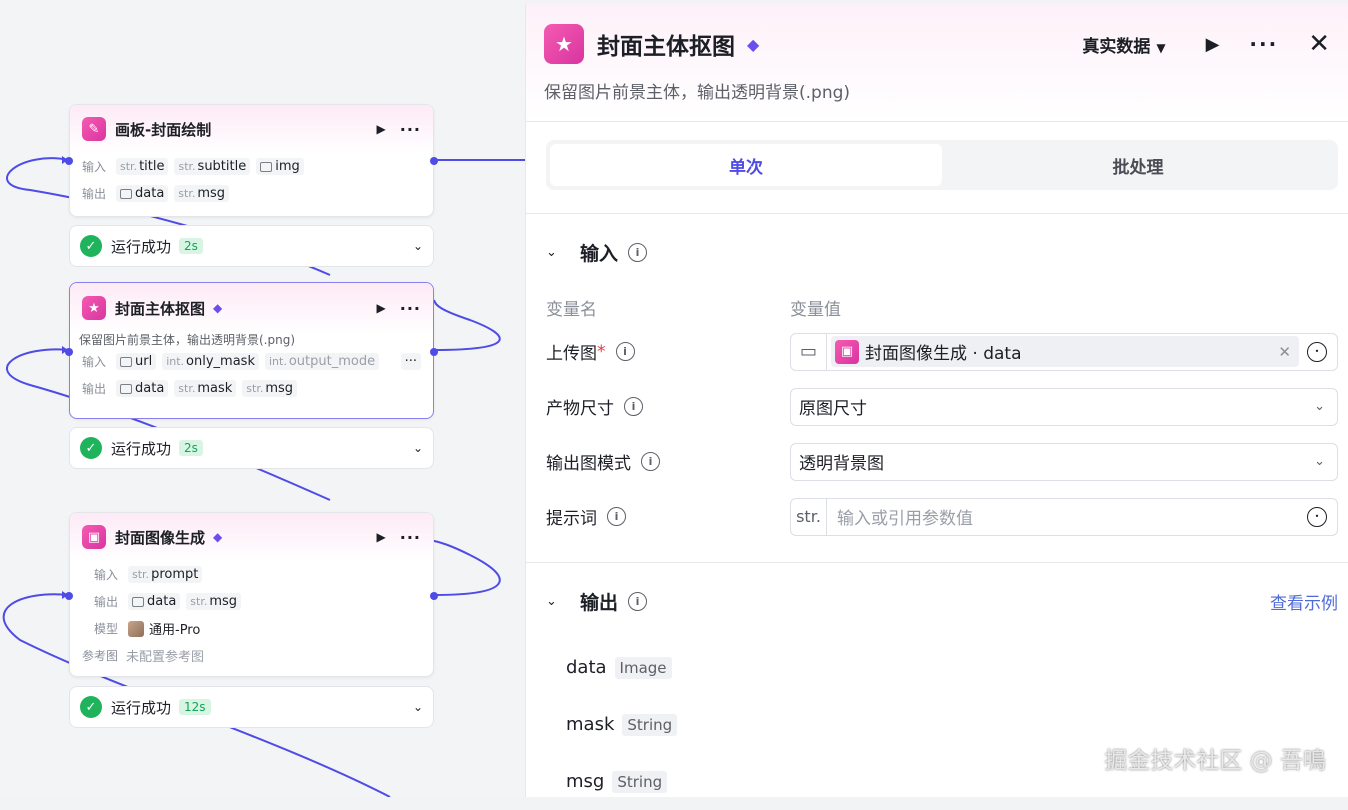 This screenshot has width=1348, height=810. I want to click on node-inputs: 输入 str. title str. subtitle img, so click(251, 166).